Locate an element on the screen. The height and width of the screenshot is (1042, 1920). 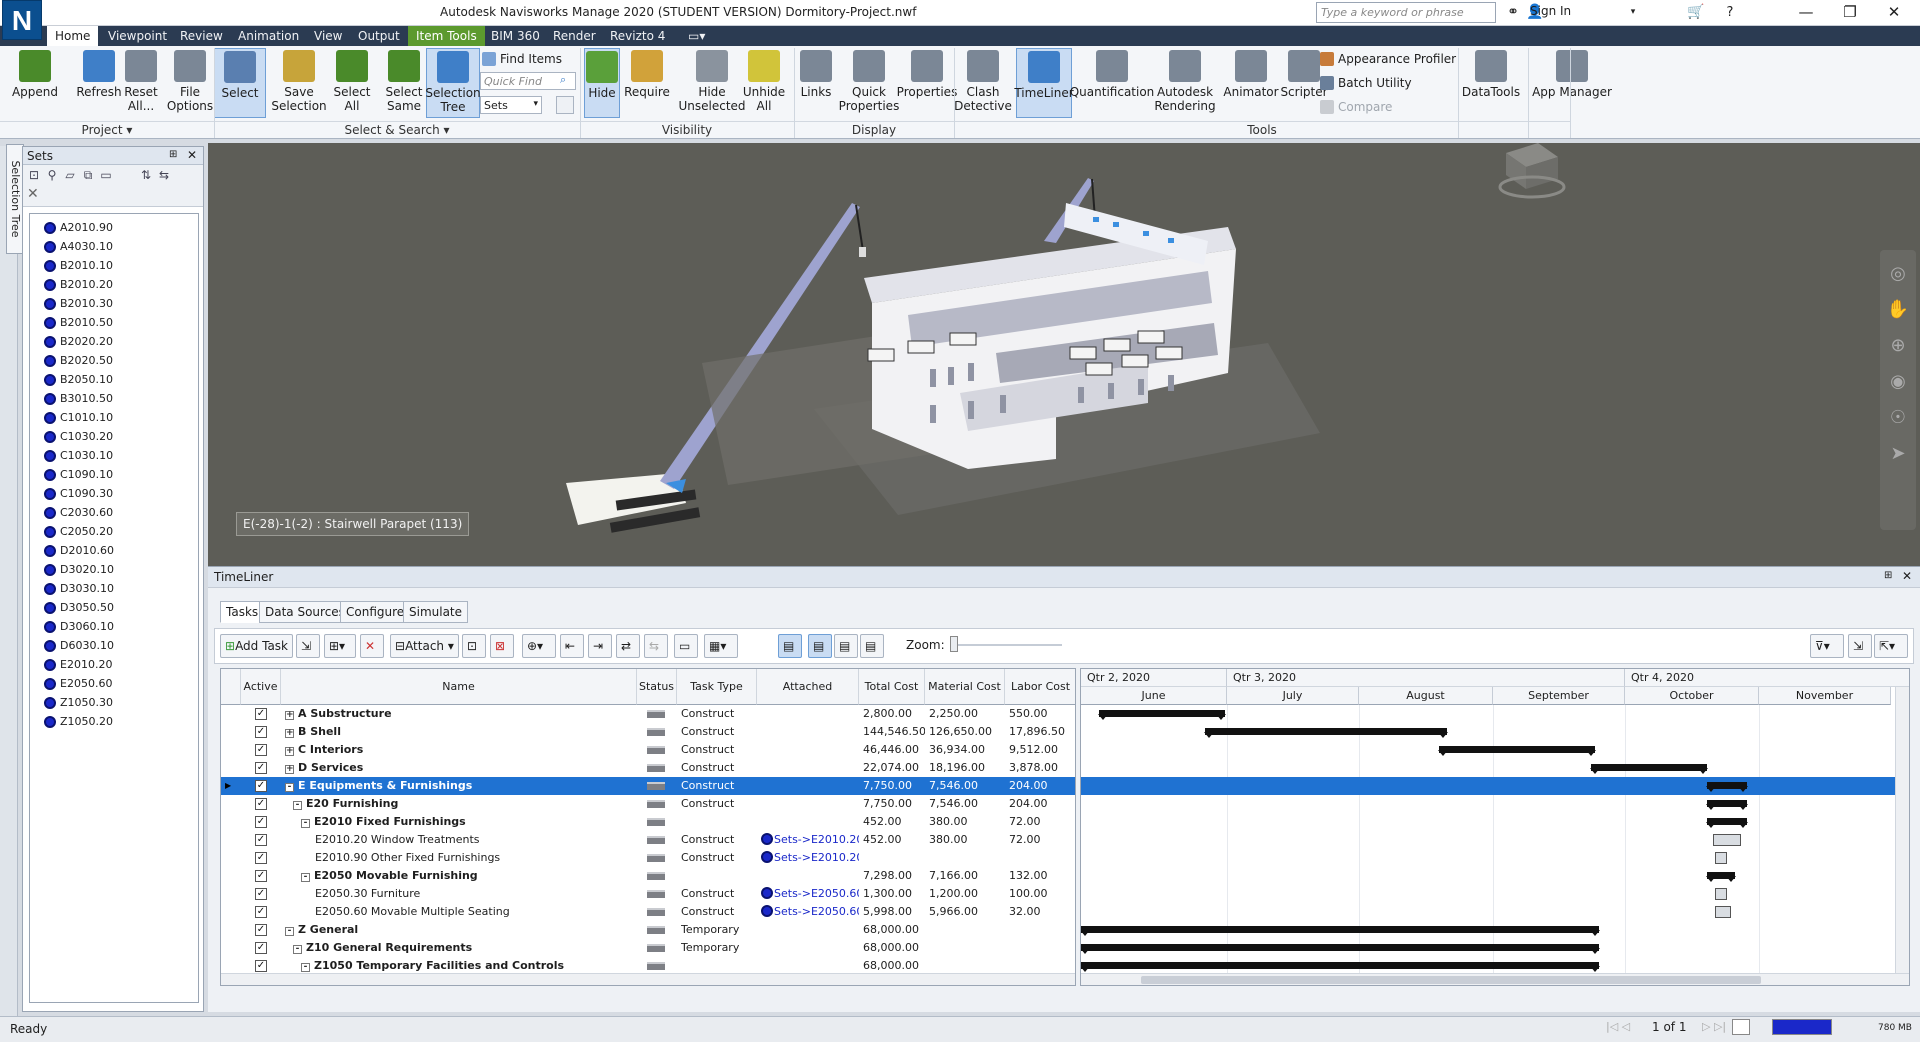
set-item: C1090.30 is located at coordinates (114, 493).